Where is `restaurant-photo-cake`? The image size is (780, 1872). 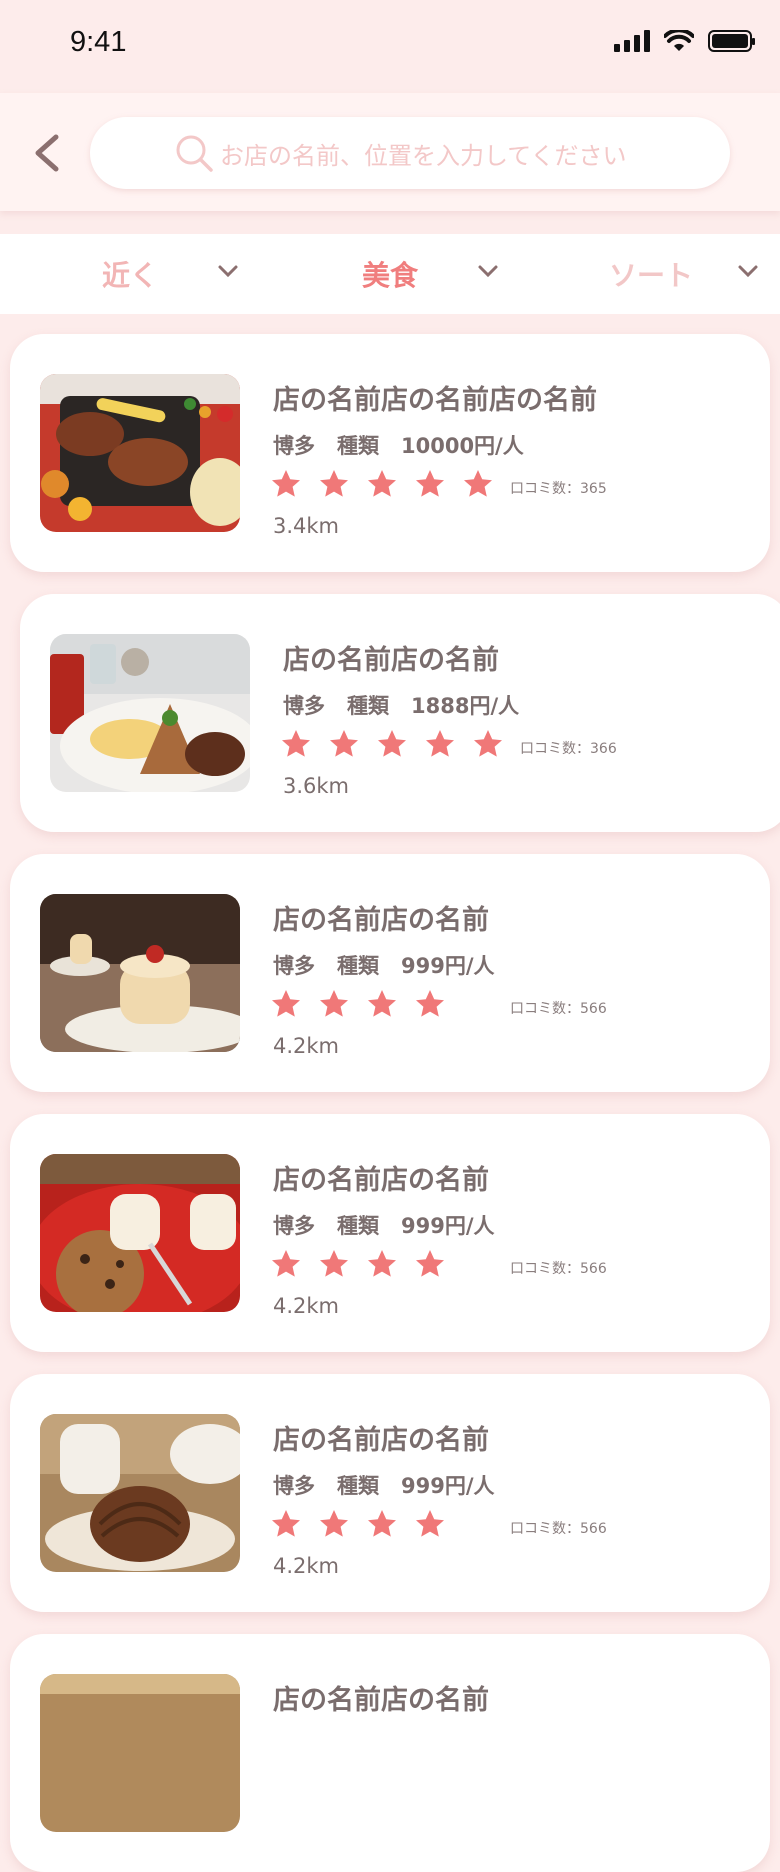 restaurant-photo-cake is located at coordinates (140, 973).